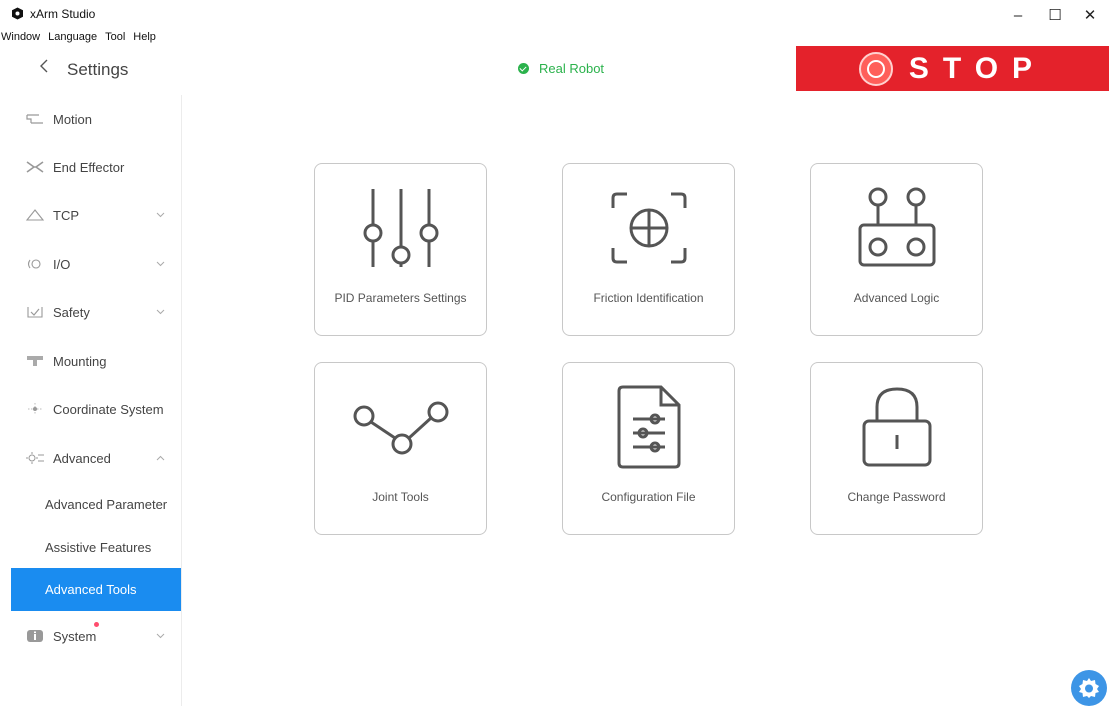  What do you see at coordinates (90, 215) in the screenshot?
I see `sidebar-item-tcp: TCP` at bounding box center [90, 215].